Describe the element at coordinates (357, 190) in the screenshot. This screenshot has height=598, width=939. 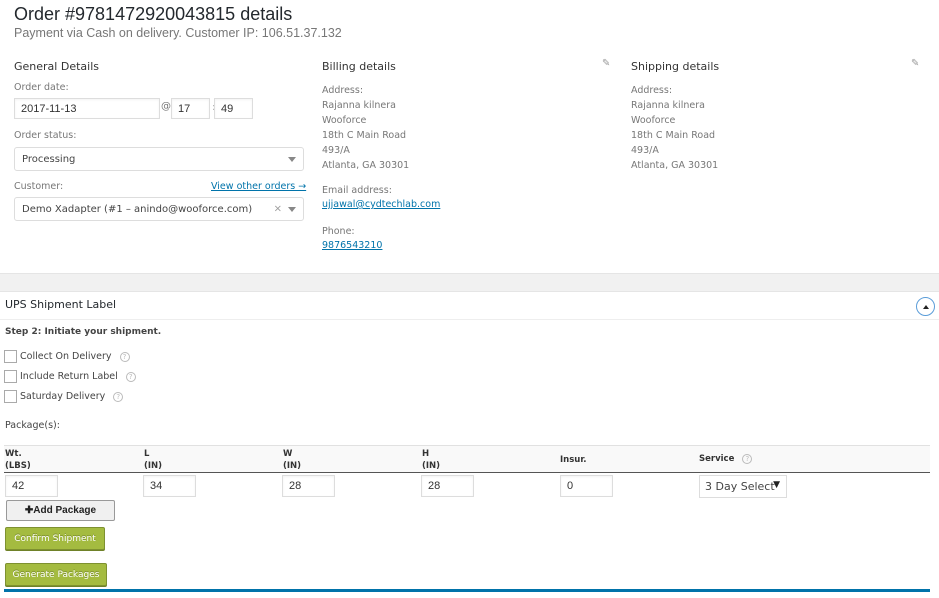
I see `billing-email-label: Email address:` at that location.